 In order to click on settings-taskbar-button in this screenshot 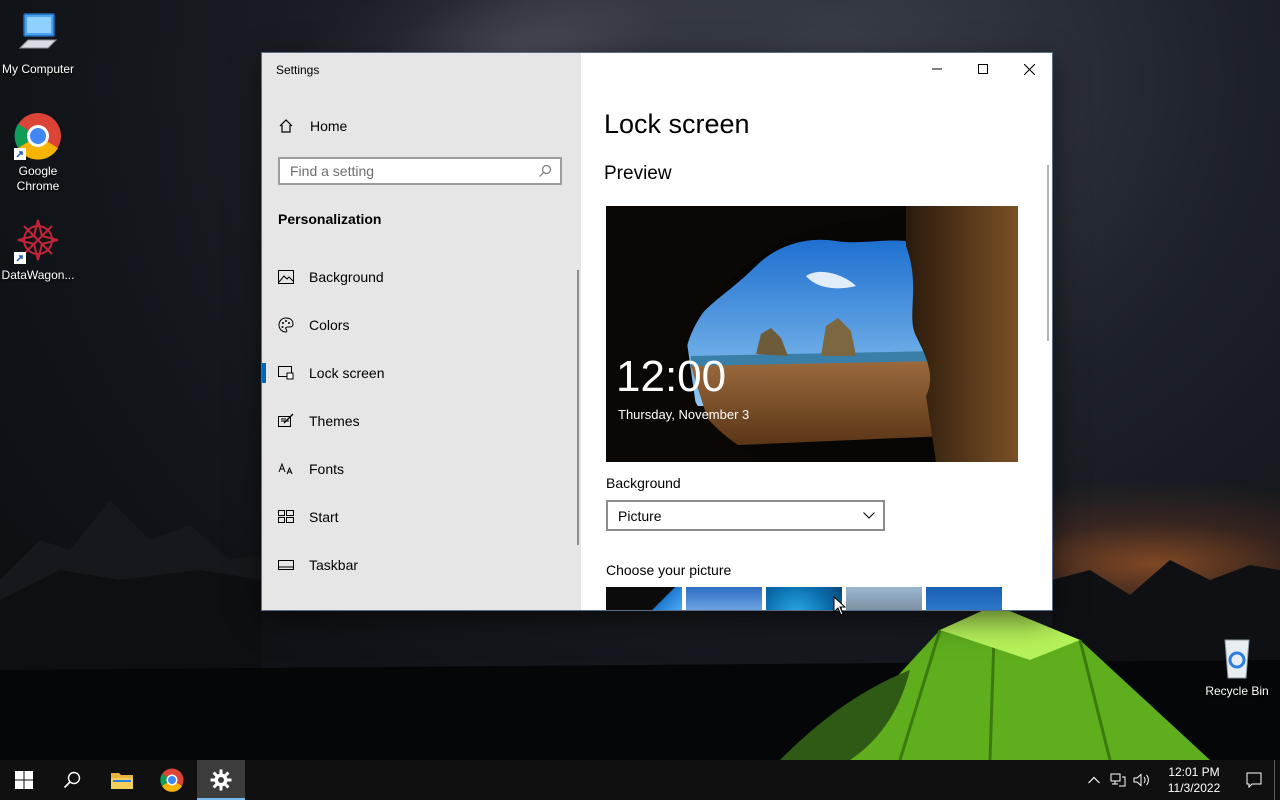, I will do `click(221, 780)`.